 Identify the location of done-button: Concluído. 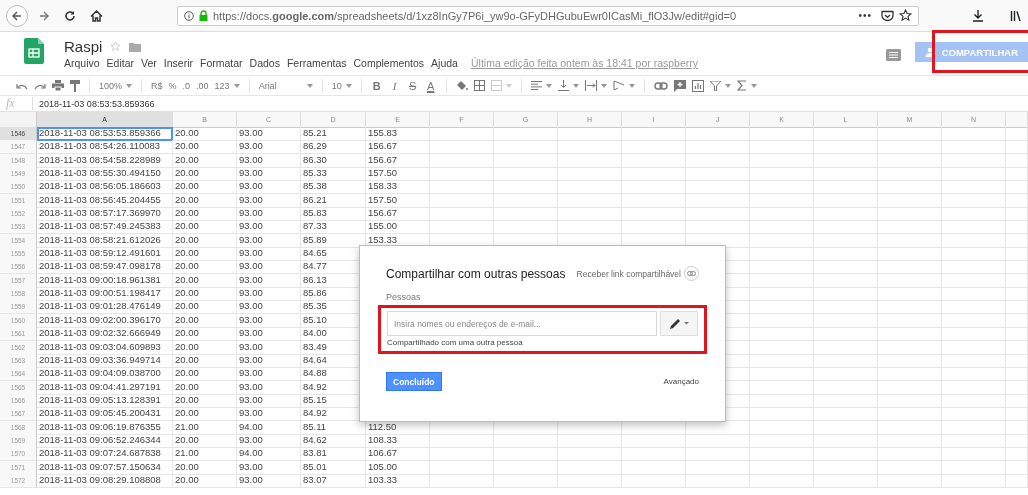
(414, 381).